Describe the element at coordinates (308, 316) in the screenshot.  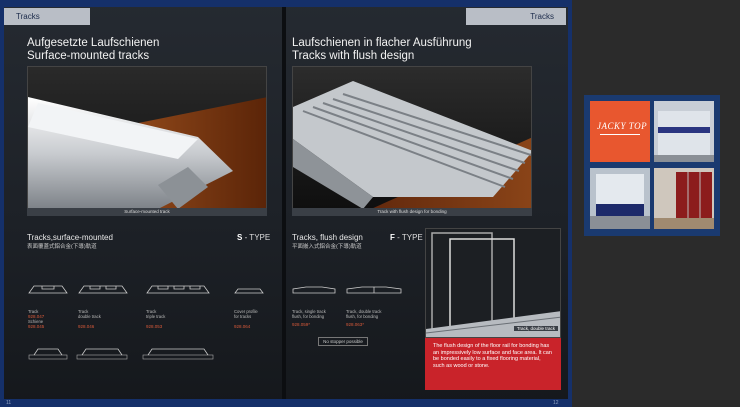
I see `profile-desc-flush-single: flush, for bonding` at that location.